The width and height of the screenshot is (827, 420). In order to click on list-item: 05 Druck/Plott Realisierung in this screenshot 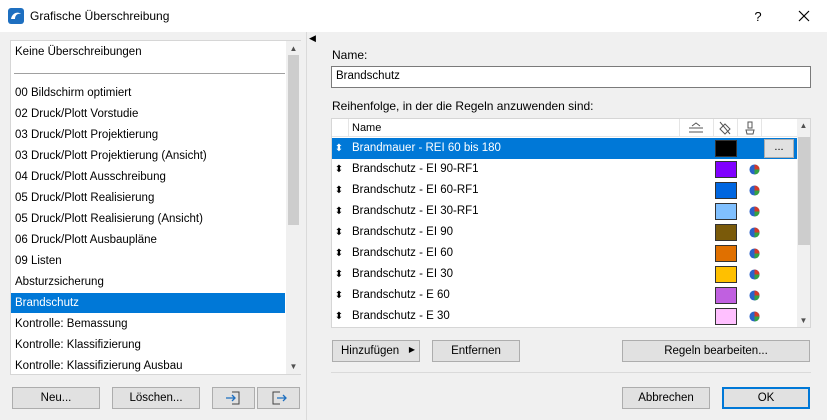, I will do `click(148, 198)`.